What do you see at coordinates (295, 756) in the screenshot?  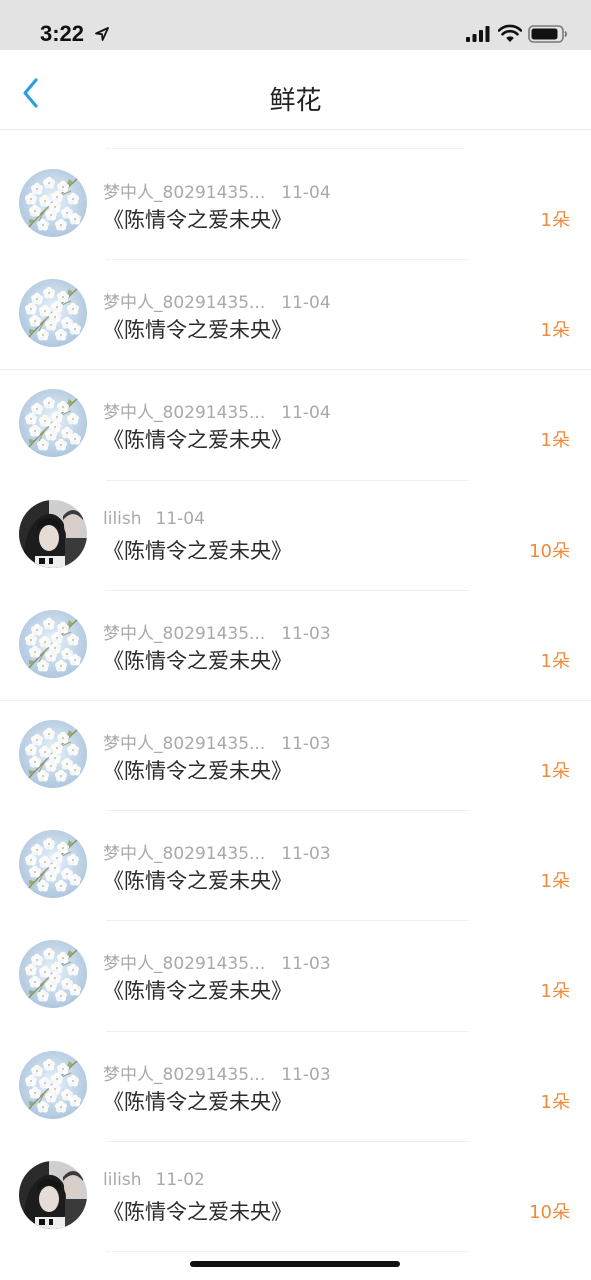 I see `list-item-6: 梦中人_80291435... 11-03 《陈情令之爱未央》 1朵` at bounding box center [295, 756].